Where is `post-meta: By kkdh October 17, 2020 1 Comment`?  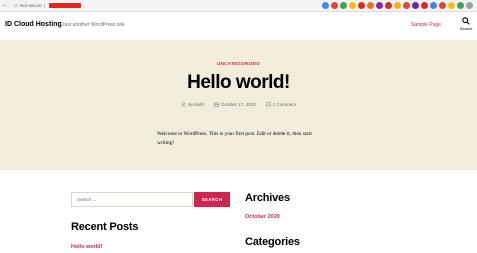 post-meta: By kkdh October 17, 2020 1 Comment is located at coordinates (238, 104).